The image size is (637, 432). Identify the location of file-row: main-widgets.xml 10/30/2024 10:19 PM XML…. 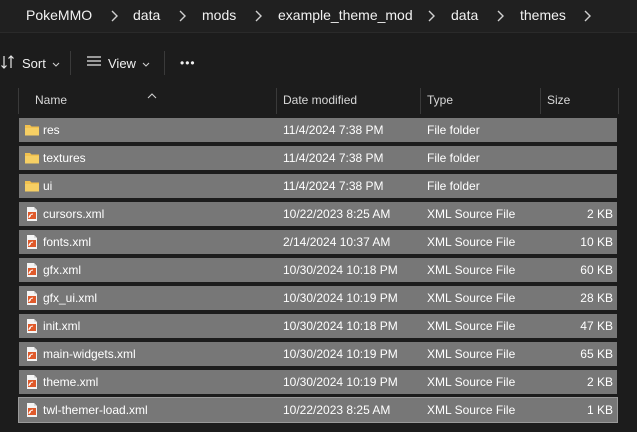
(318, 354).